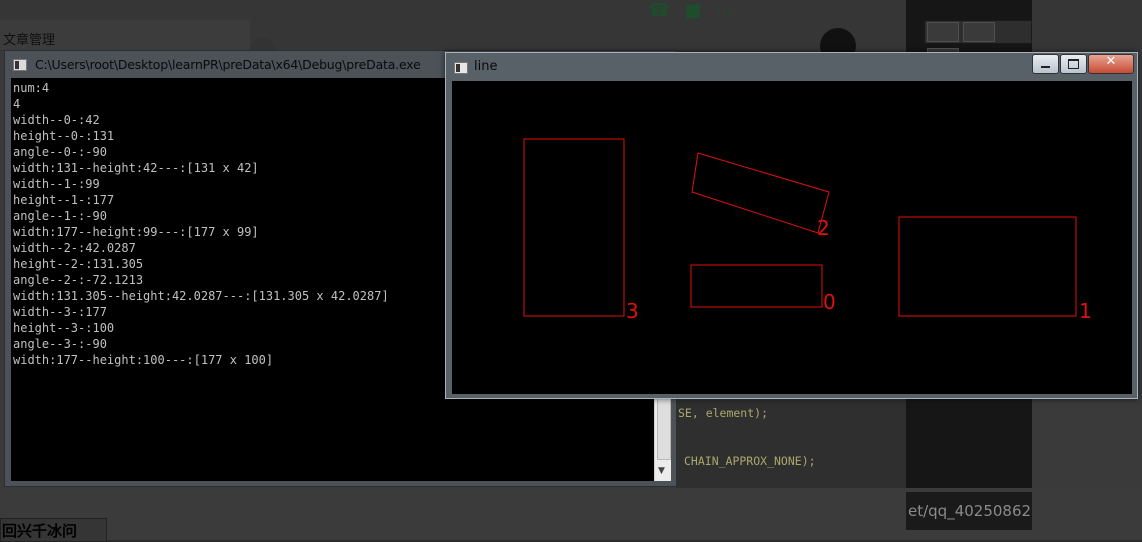  What do you see at coordinates (78, 280) in the screenshot?
I see `console-line: angle--2-:-72.1213` at bounding box center [78, 280].